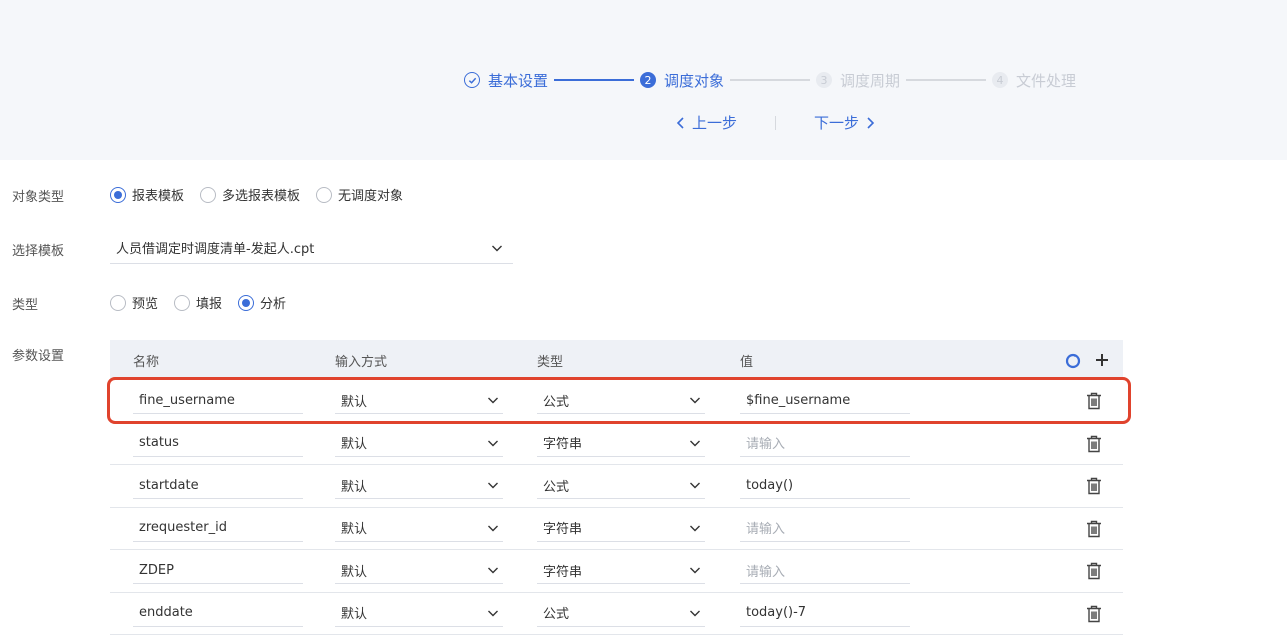  I want to click on table-row: startdate 默认 公式 today(), so click(616, 486).